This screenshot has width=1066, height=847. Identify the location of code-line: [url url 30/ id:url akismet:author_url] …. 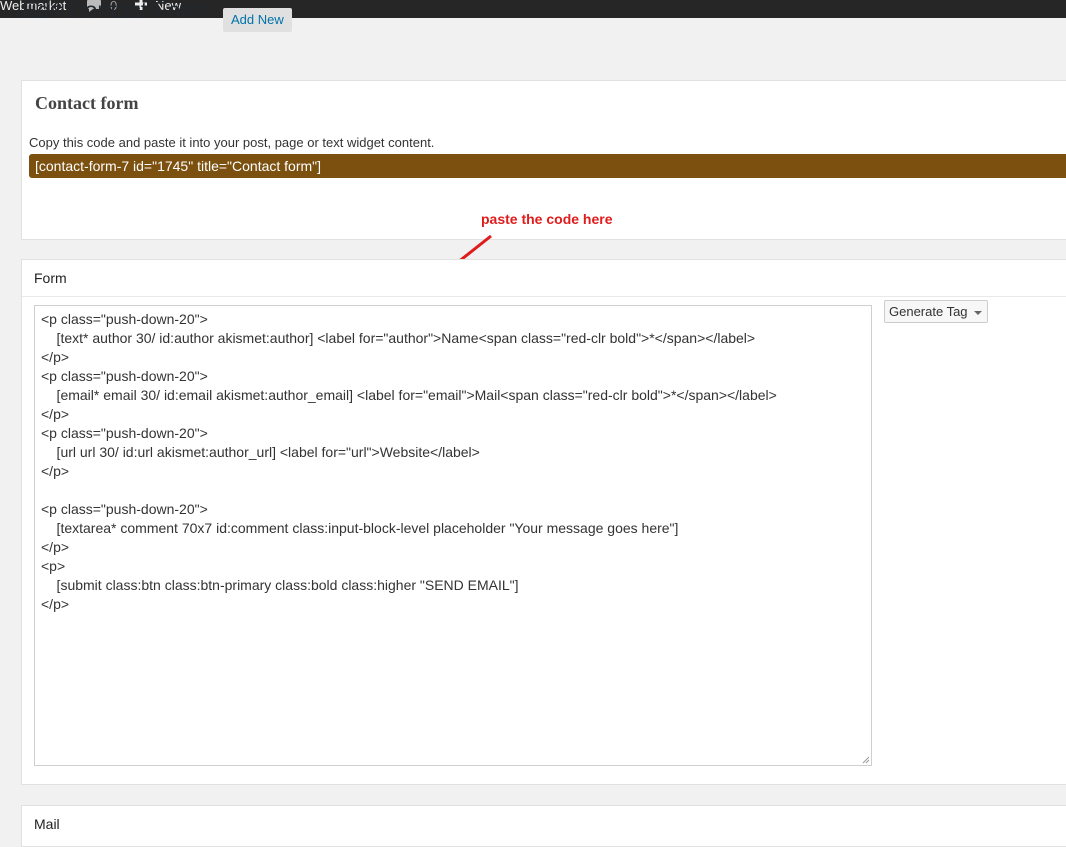
(260, 452).